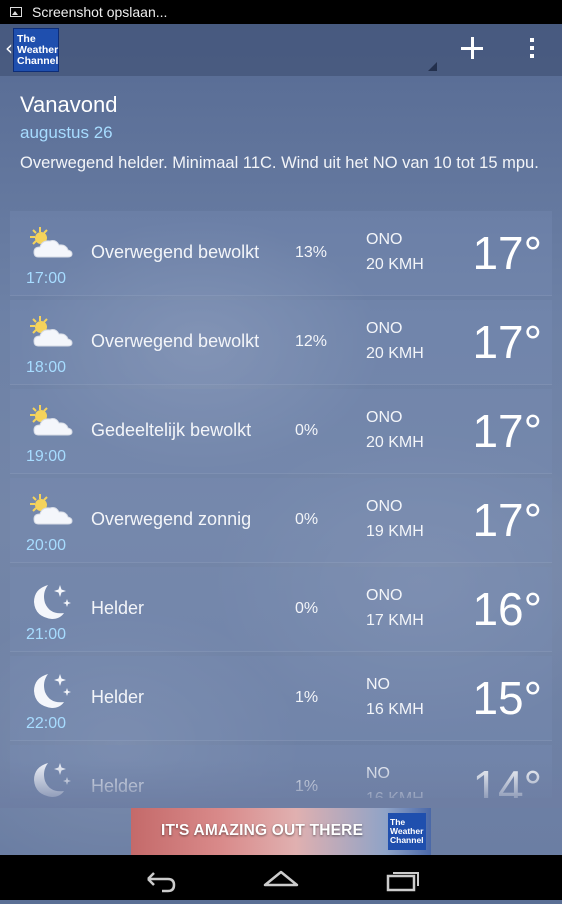  What do you see at coordinates (46, 456) in the screenshot?
I see `forecast-time: 19:00` at bounding box center [46, 456].